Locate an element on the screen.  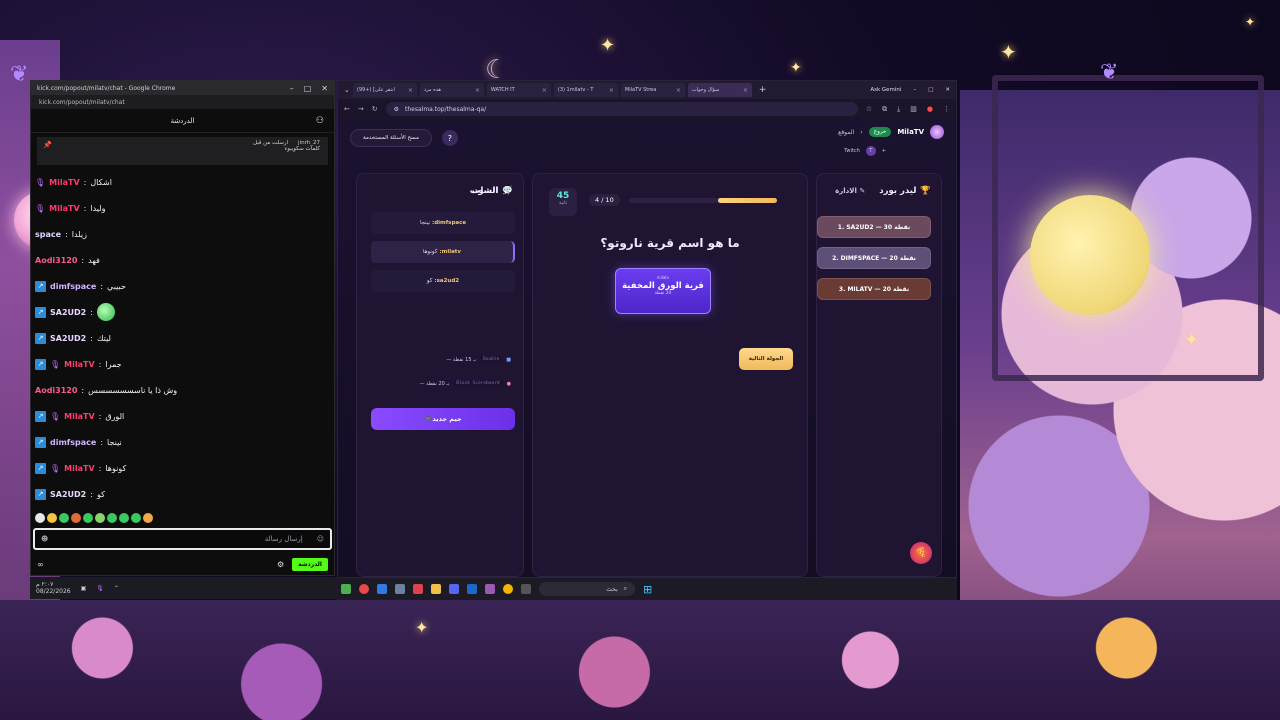
address-bar: ⚙ thesalma.top/thesalma-qa/ is located at coordinates (621, 109).